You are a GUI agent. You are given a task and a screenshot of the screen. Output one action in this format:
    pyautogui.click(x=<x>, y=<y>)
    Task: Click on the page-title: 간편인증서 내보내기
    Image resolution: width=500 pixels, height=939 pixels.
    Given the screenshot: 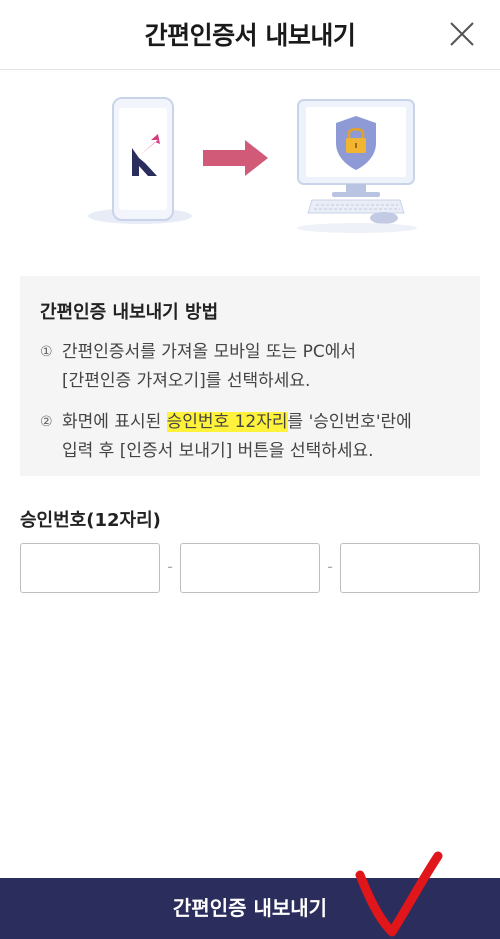 What is the action you would take?
    pyautogui.click(x=250, y=35)
    